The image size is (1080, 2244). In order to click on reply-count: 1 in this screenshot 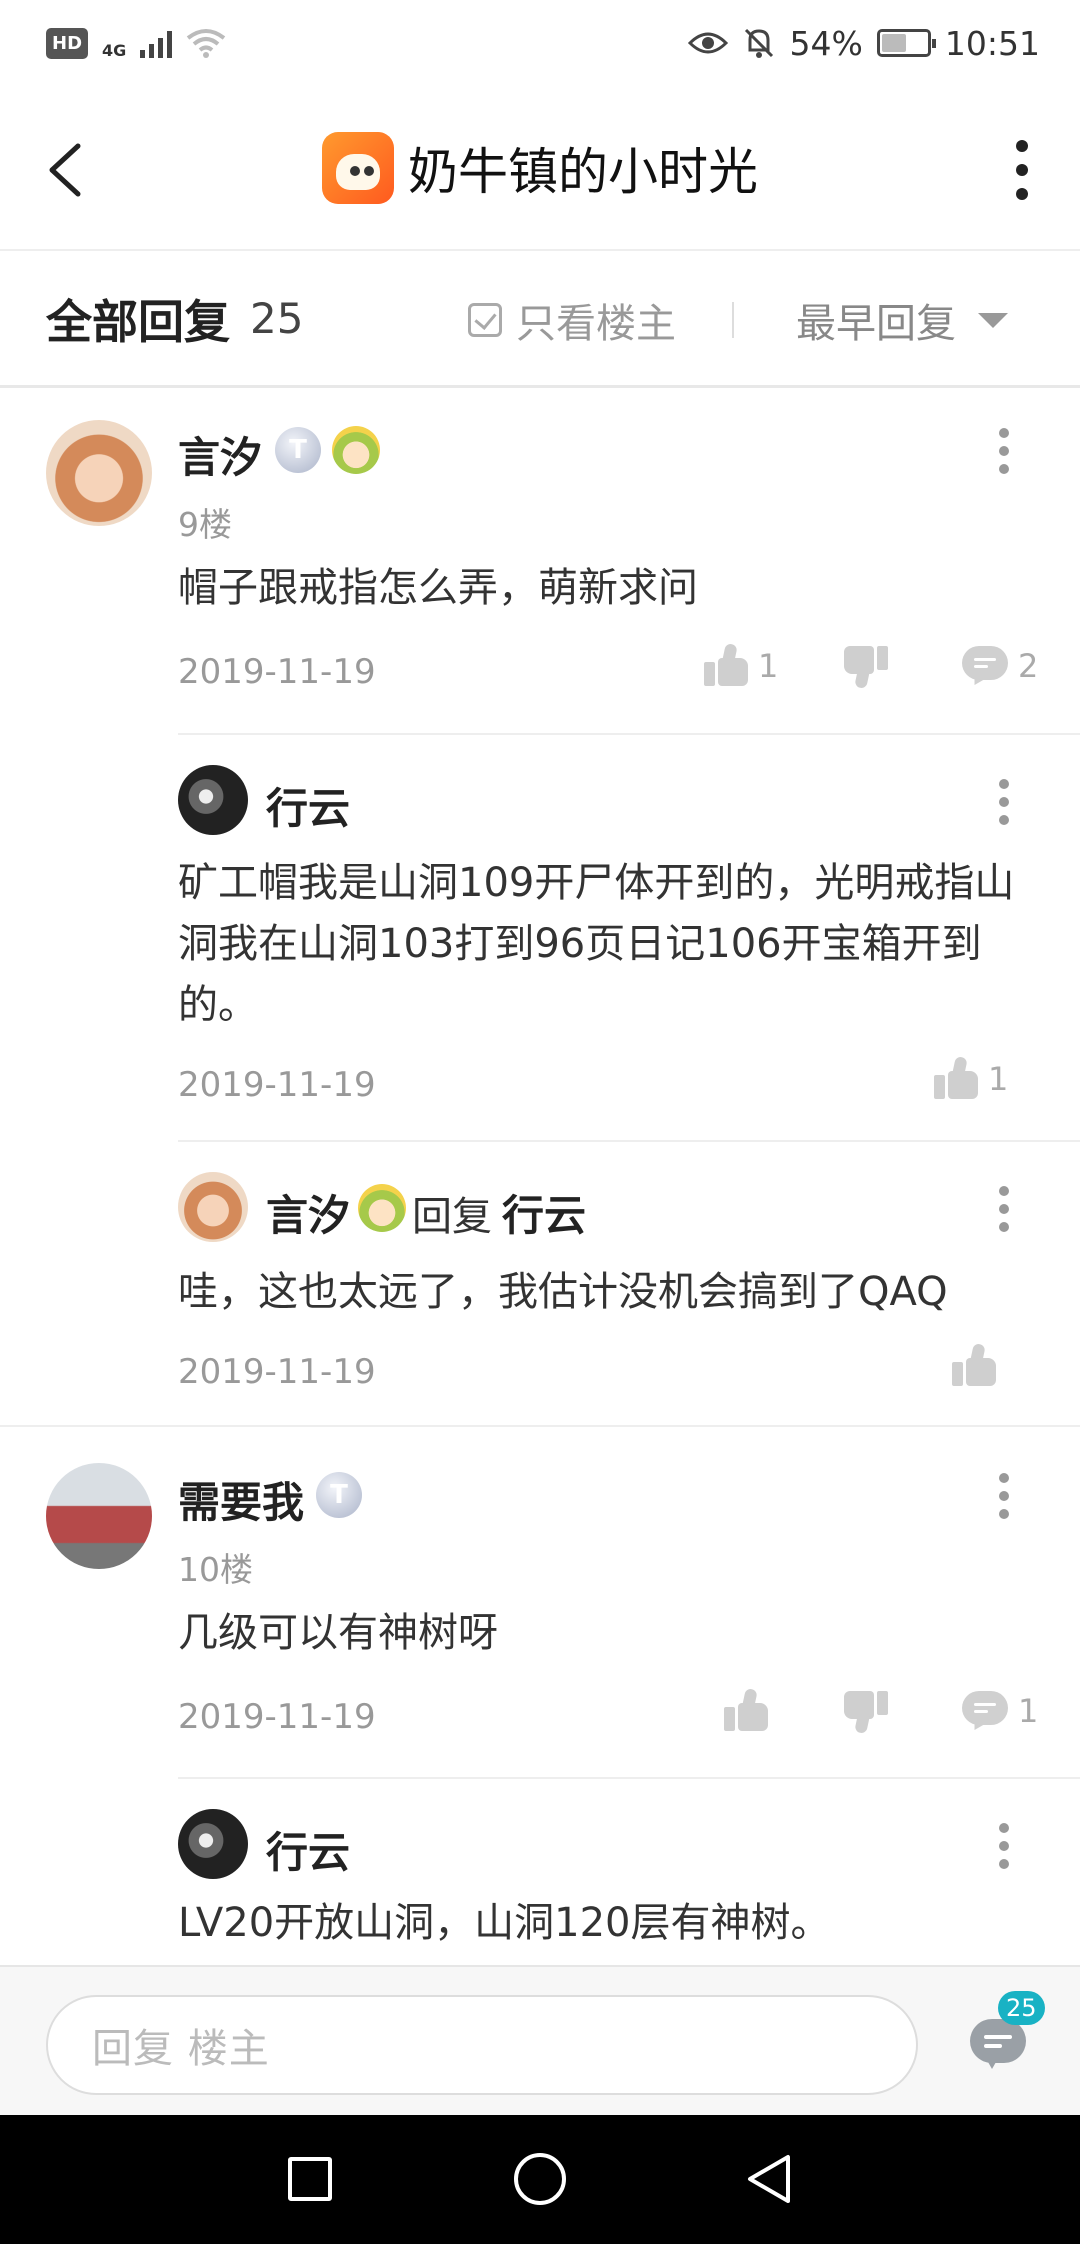, I will do `click(1028, 1711)`.